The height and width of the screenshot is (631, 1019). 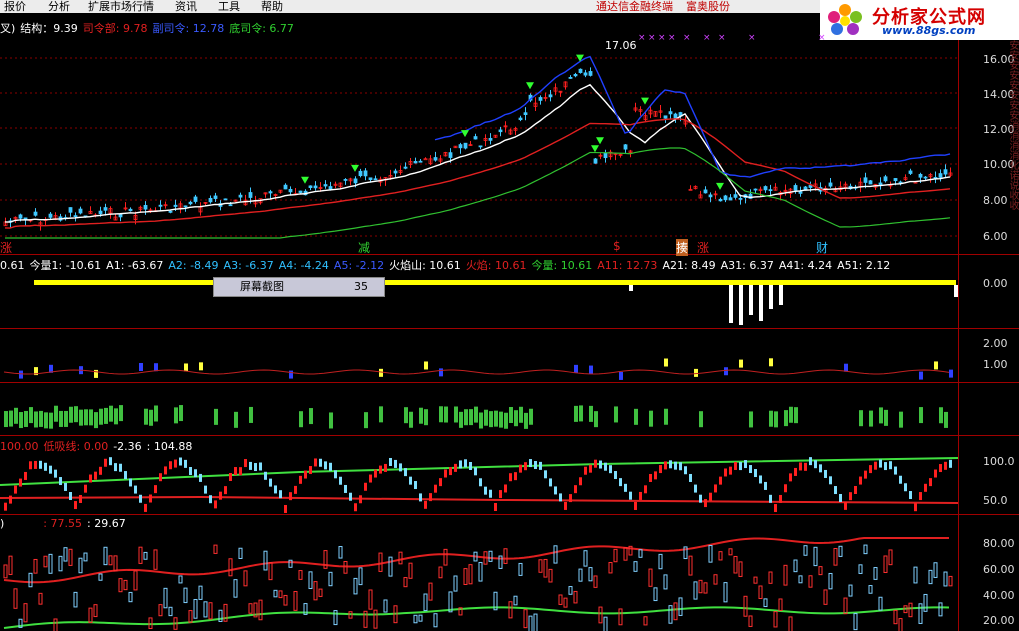 I want to click on p2-v3: A2: -8.49, so click(x=193, y=265).